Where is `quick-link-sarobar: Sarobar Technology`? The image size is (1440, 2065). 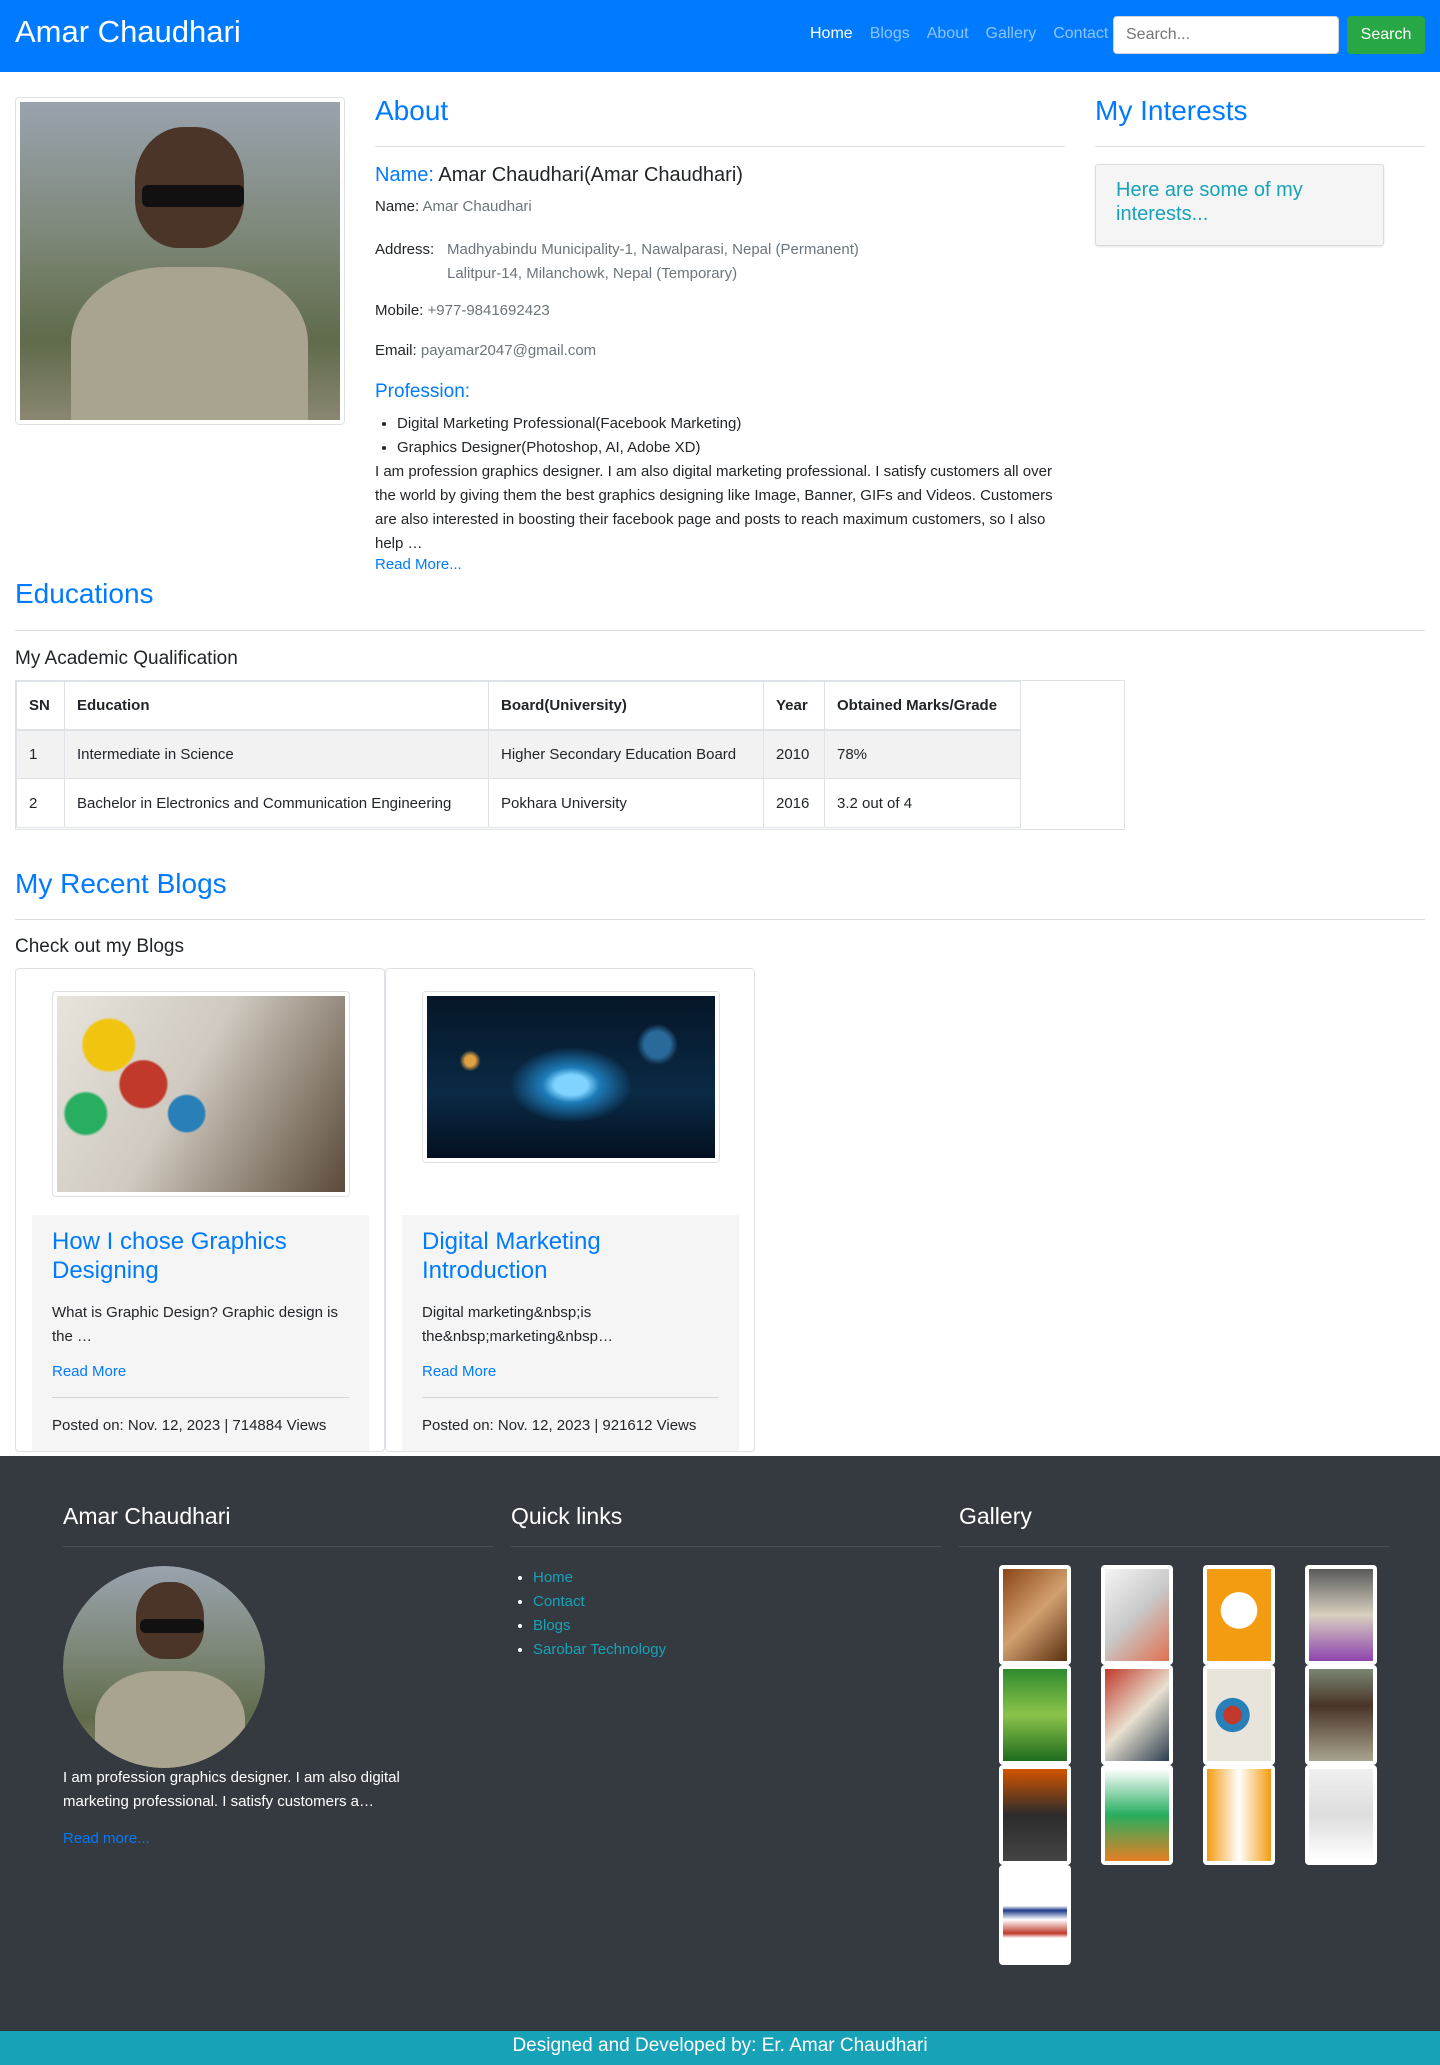
quick-link-sarobar: Sarobar Technology is located at coordinates (599, 1650).